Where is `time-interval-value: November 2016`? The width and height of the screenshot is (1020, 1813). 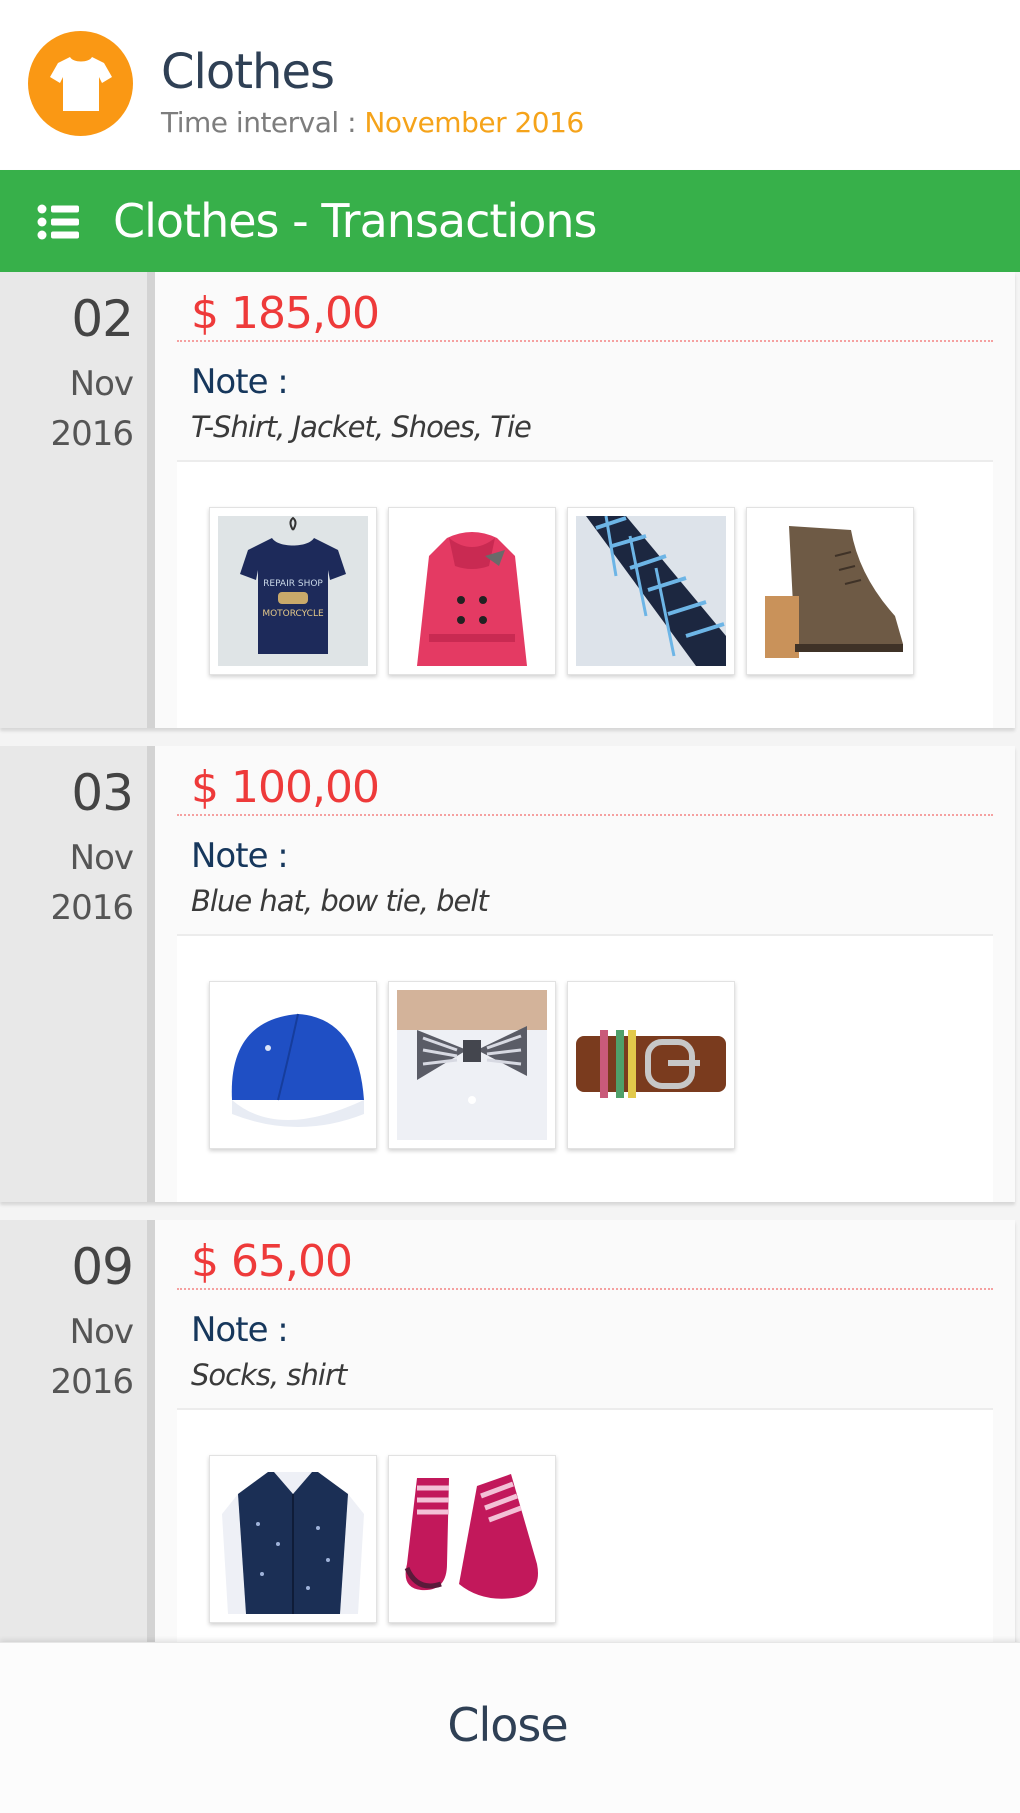 time-interval-value: November 2016 is located at coordinates (474, 122).